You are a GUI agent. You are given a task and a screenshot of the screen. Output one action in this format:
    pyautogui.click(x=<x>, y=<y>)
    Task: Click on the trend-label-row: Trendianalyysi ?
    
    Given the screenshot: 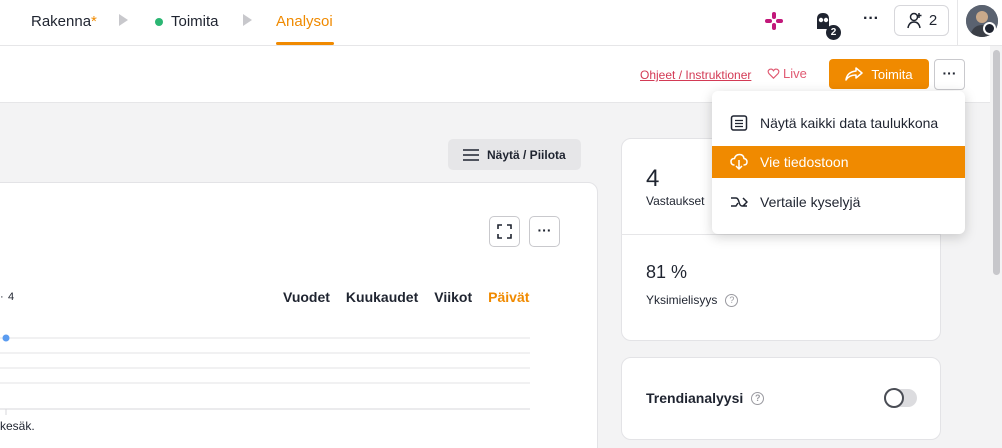 What is the action you would take?
    pyautogui.click(x=705, y=398)
    